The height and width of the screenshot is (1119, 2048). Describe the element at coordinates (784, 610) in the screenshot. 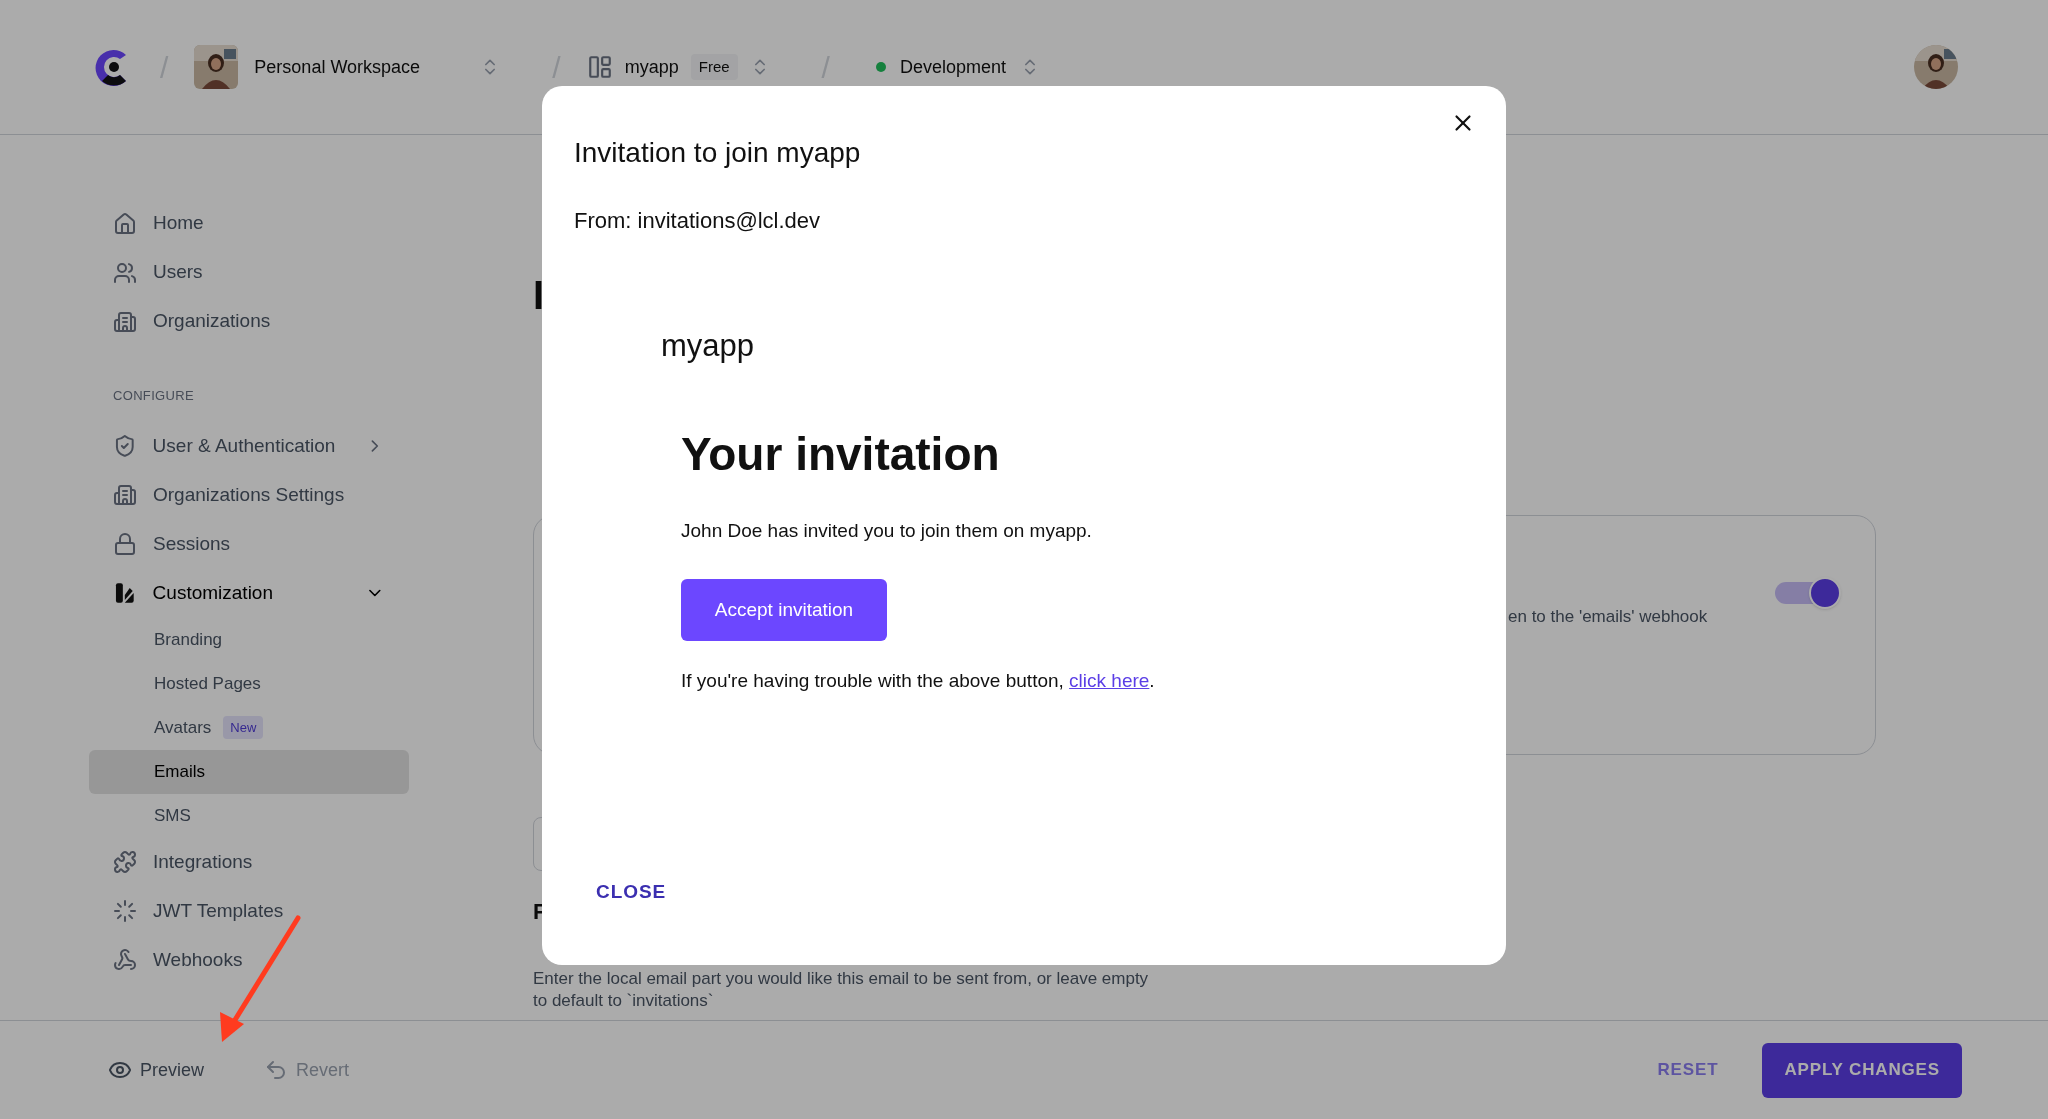

I see `accept-invitation-button: Accept invitation` at that location.